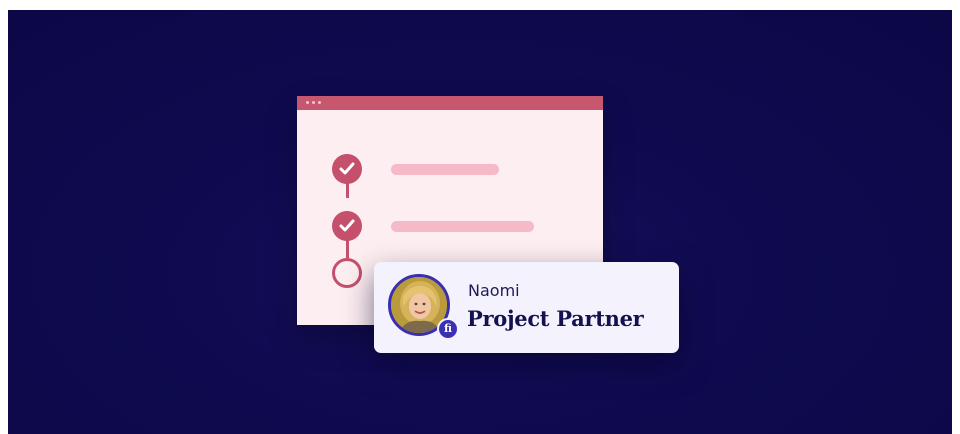 Image resolution: width=960 pixels, height=434 pixels. I want to click on partner-name: Naomi, so click(494, 290).